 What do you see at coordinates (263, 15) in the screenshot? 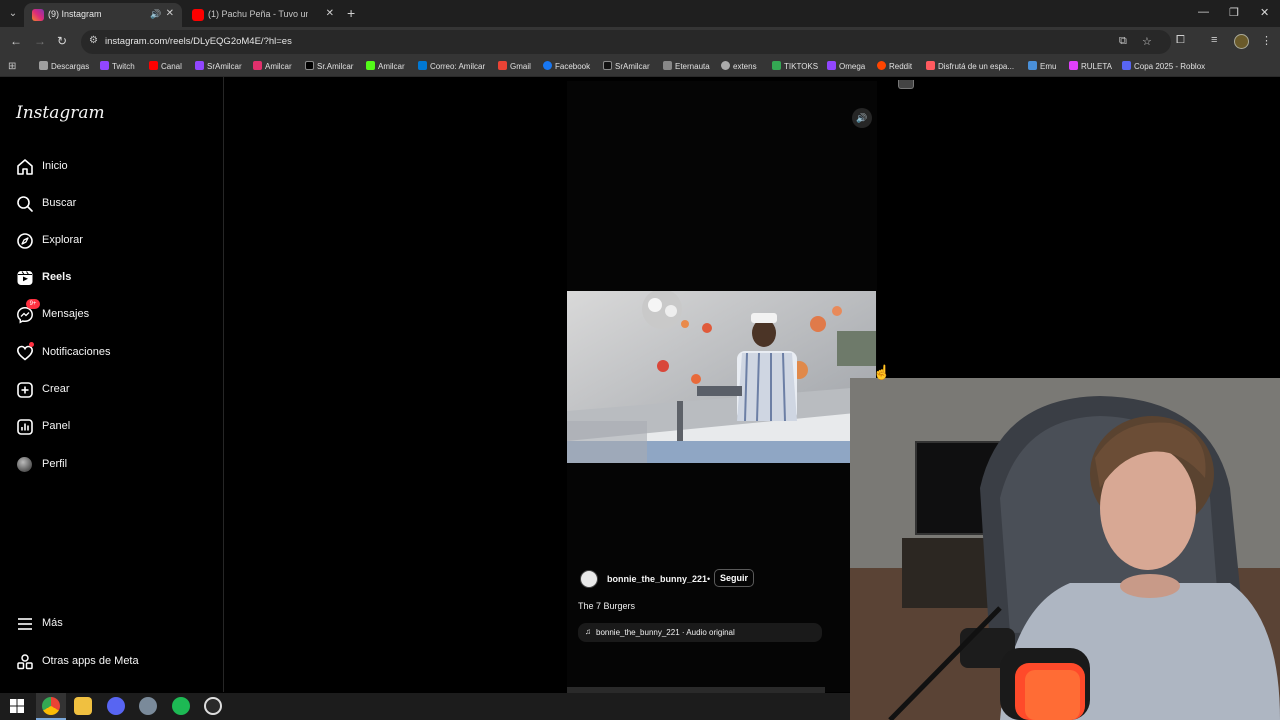
I see `tab-youtube: (1) Pachu Peña - Tuvo un accid ✕` at bounding box center [263, 15].